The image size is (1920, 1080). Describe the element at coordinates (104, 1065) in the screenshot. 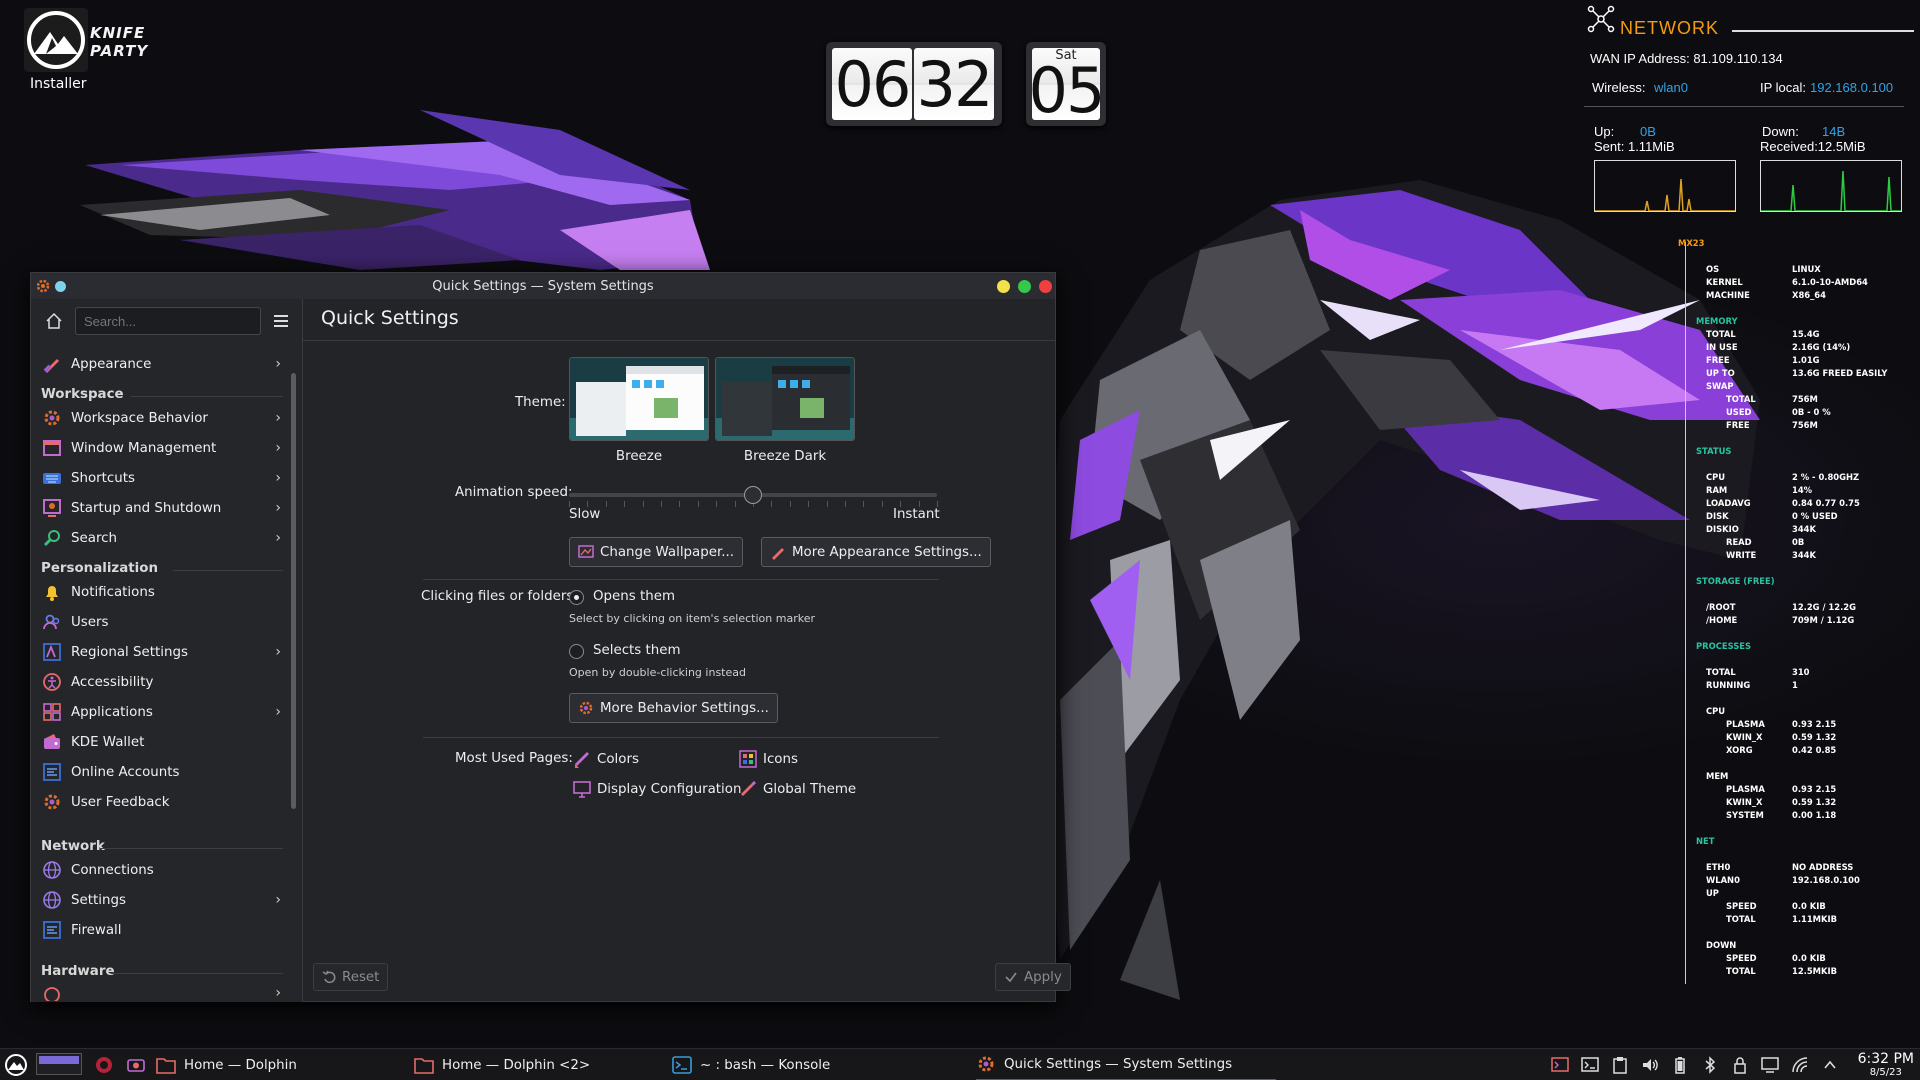

I see `browser-icon` at that location.